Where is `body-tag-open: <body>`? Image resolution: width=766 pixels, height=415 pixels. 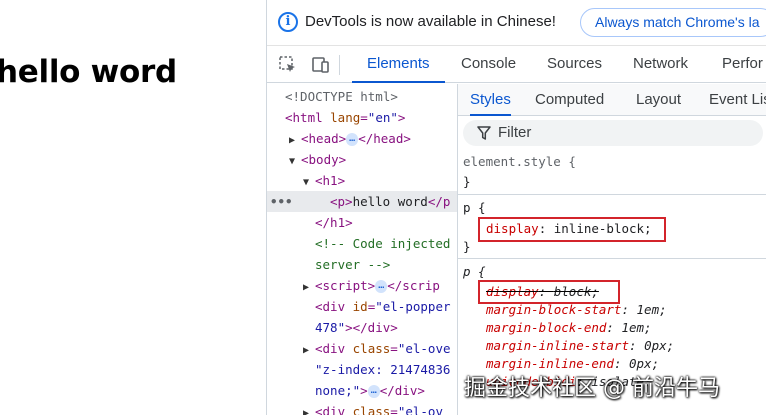
body-tag-open: <body> is located at coordinates (324, 159).